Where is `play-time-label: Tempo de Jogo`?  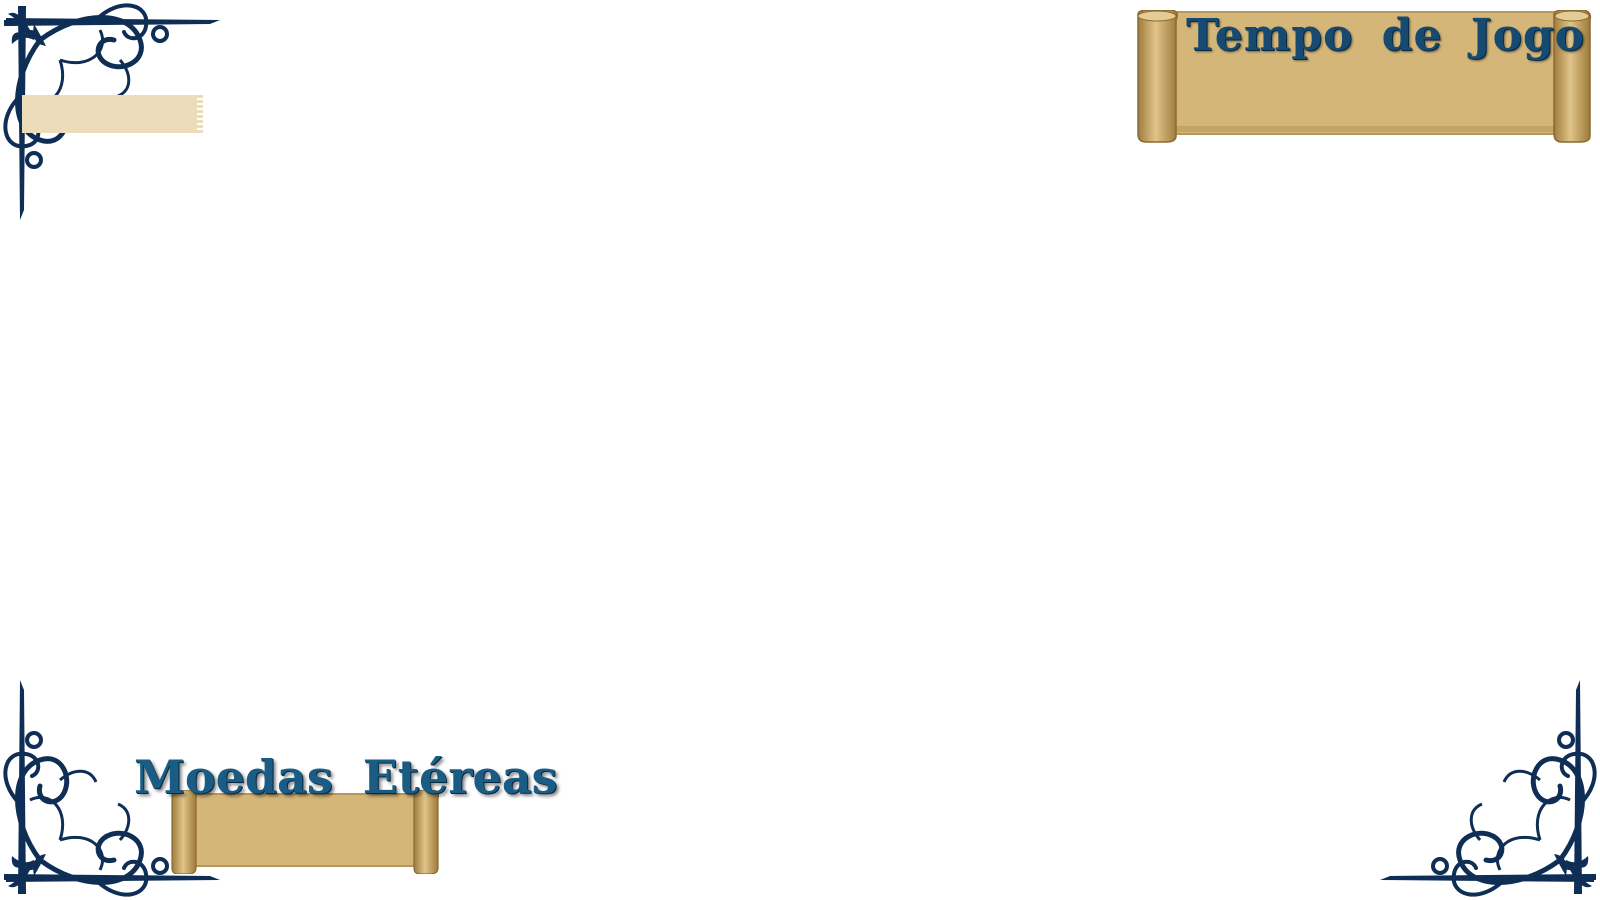
play-time-label: Tempo de Jogo is located at coordinates (1386, 35).